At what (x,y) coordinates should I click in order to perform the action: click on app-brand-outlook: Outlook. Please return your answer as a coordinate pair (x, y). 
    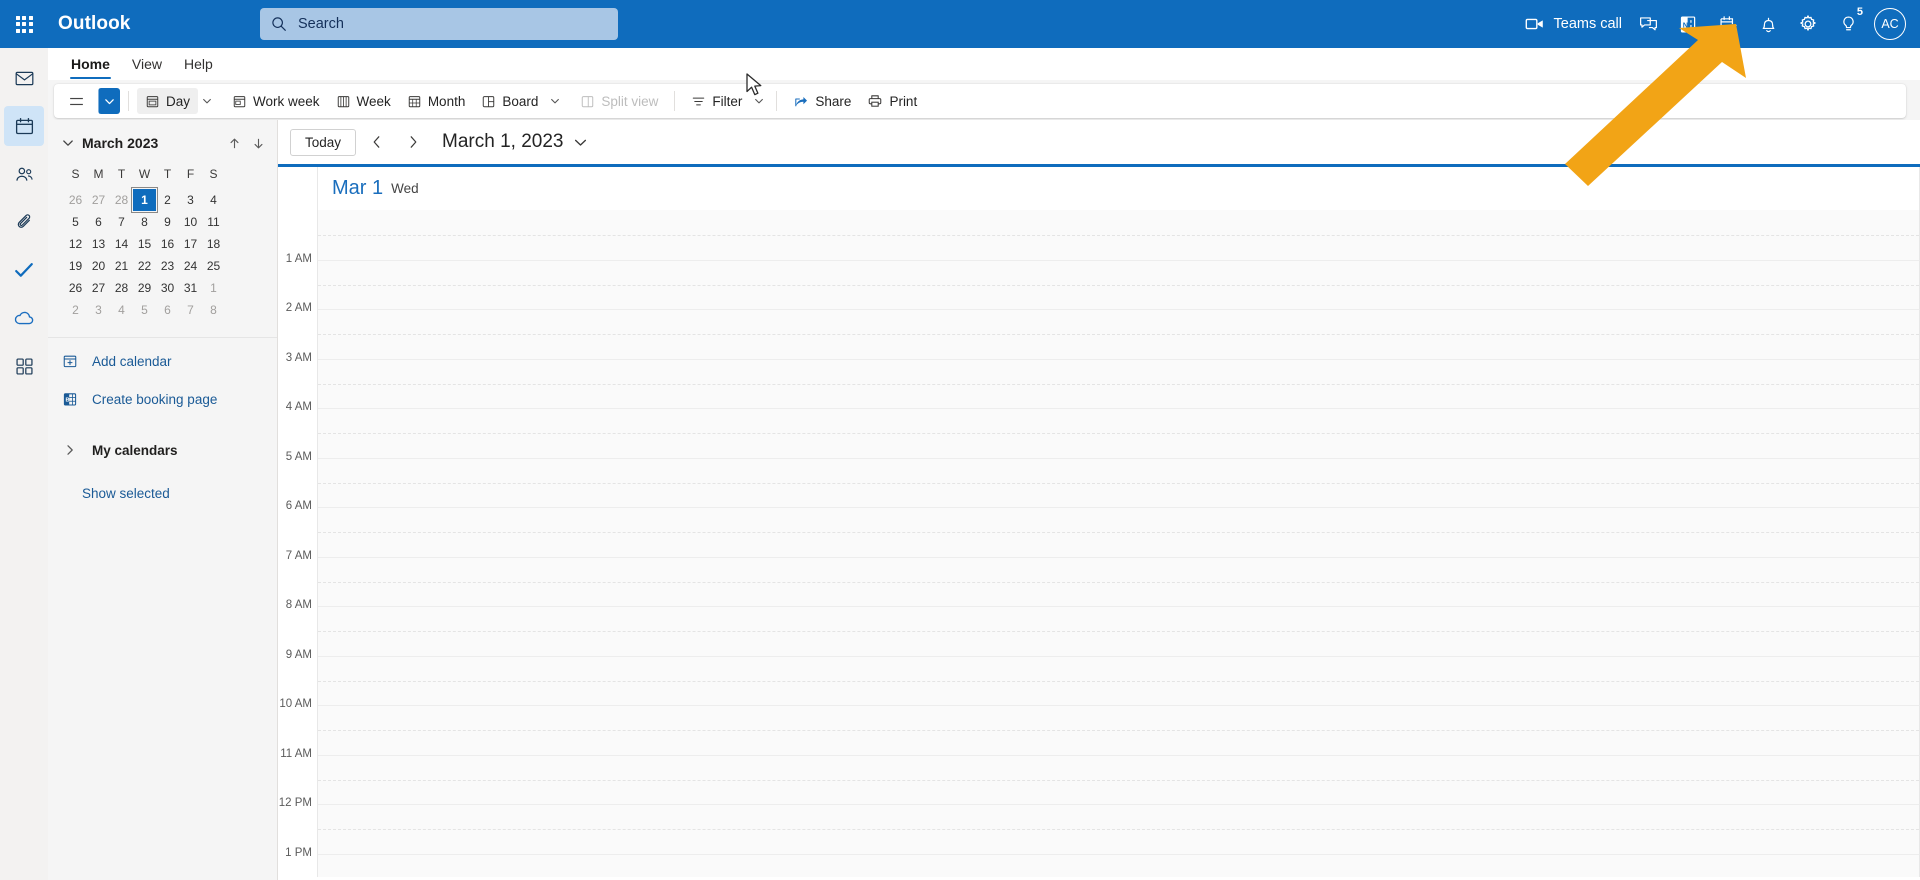
    Looking at the image, I should click on (94, 24).